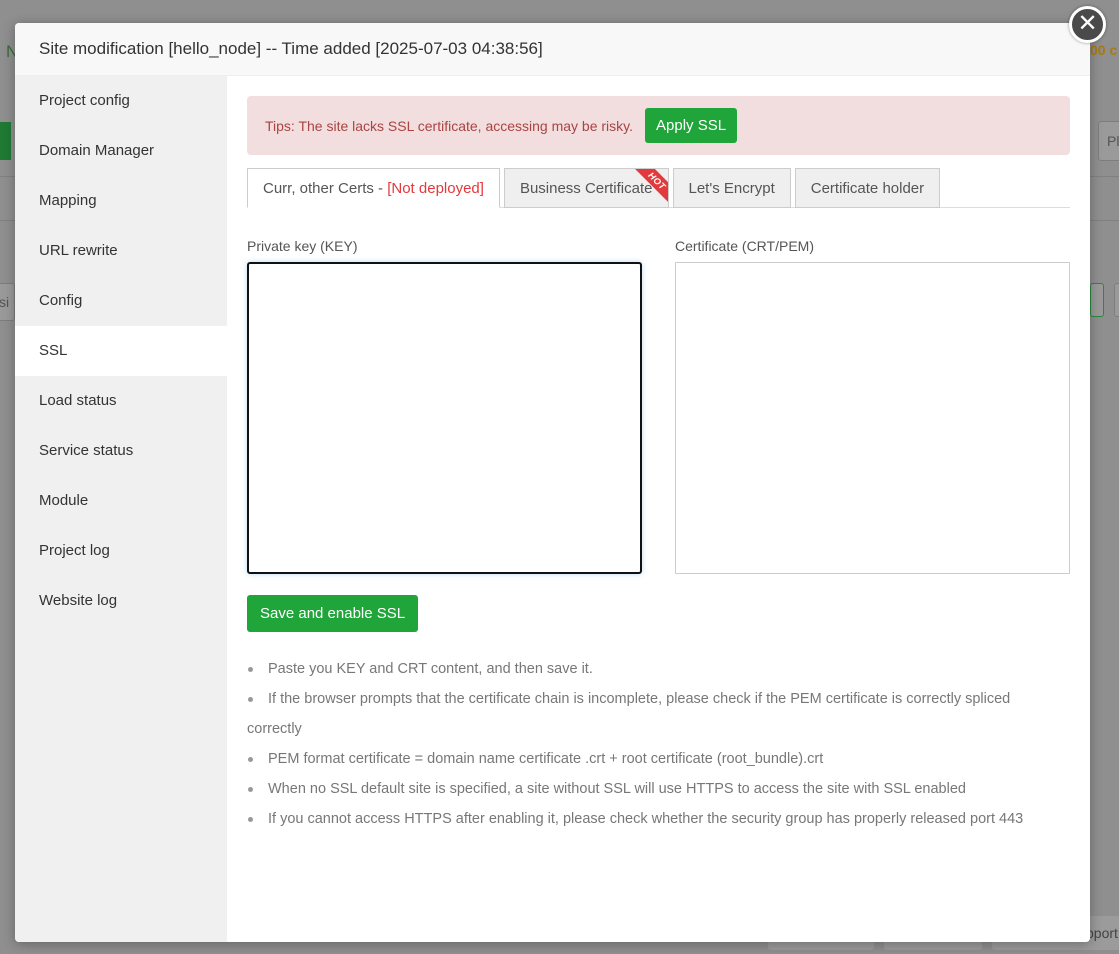 This screenshot has height=954, width=1119. I want to click on close-icon: ✕, so click(1087, 23).